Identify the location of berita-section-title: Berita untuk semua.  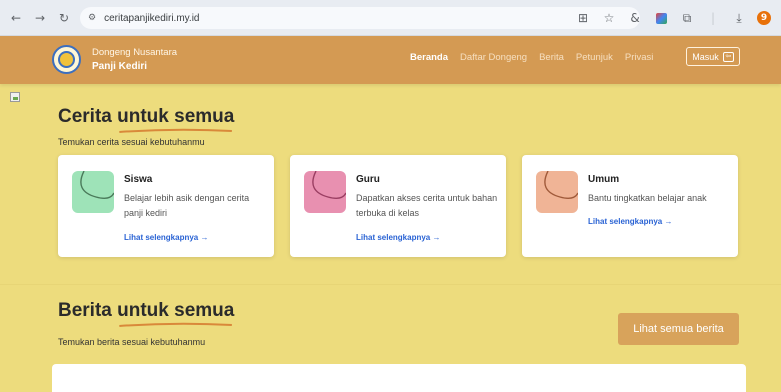
(146, 313).